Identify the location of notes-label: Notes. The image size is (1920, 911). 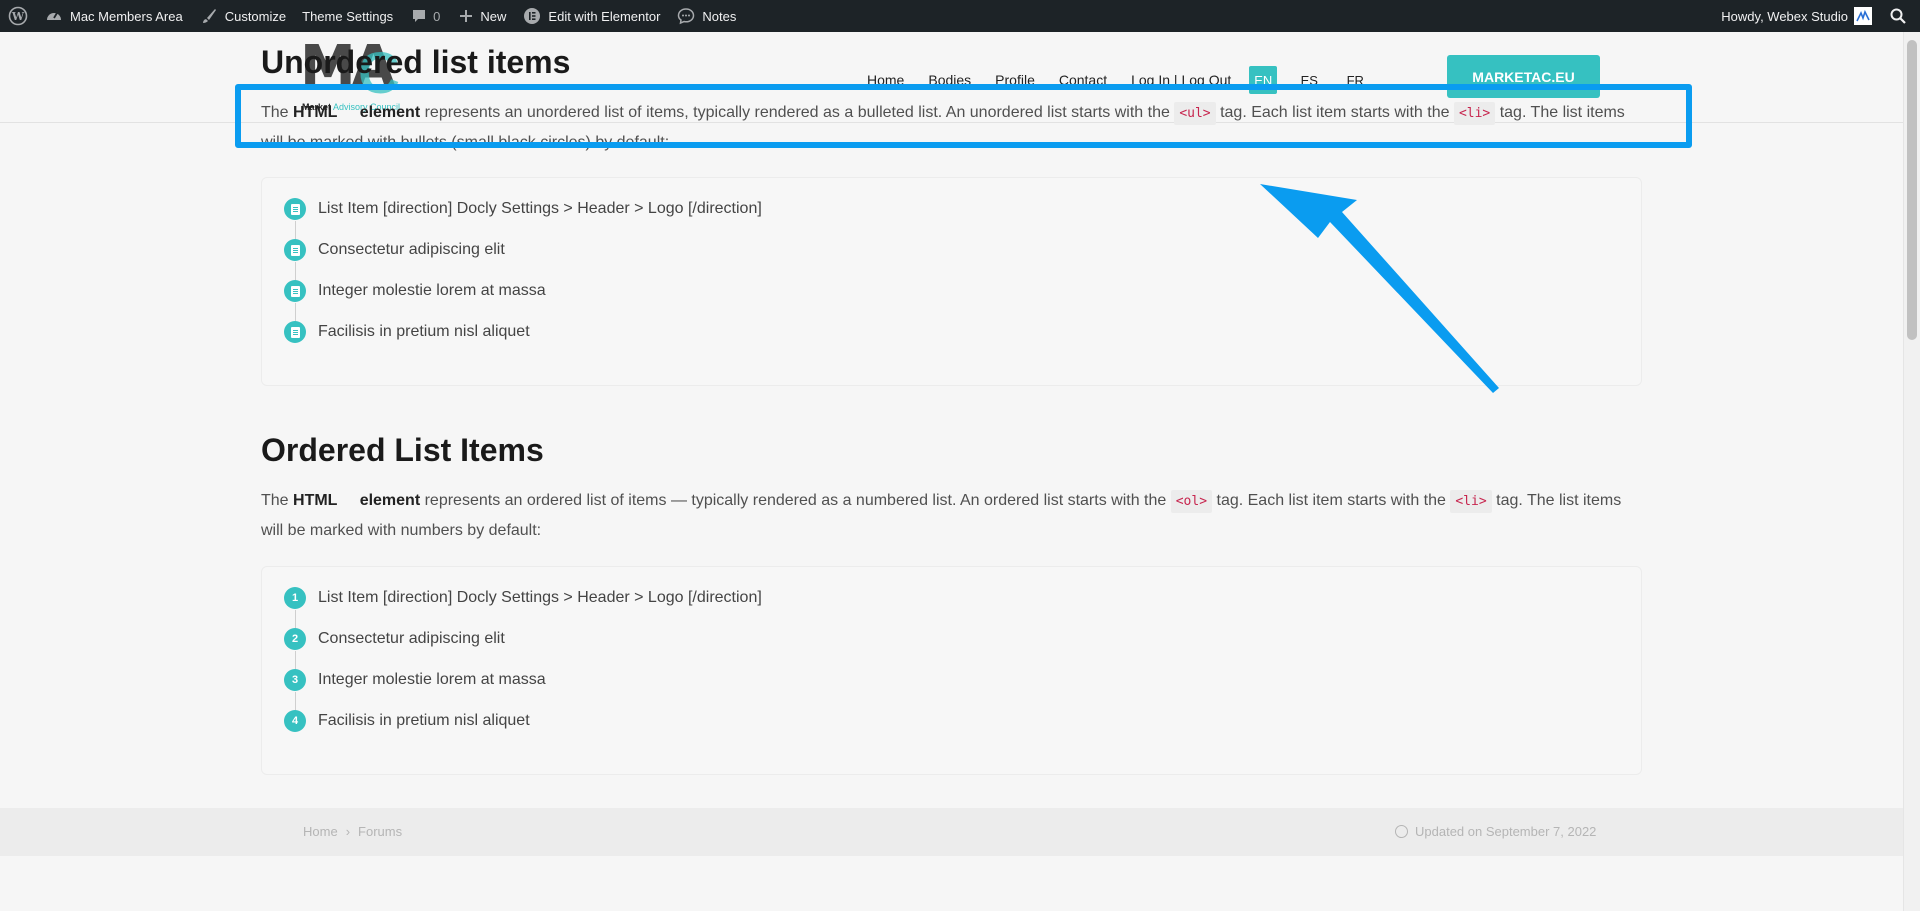
(719, 16).